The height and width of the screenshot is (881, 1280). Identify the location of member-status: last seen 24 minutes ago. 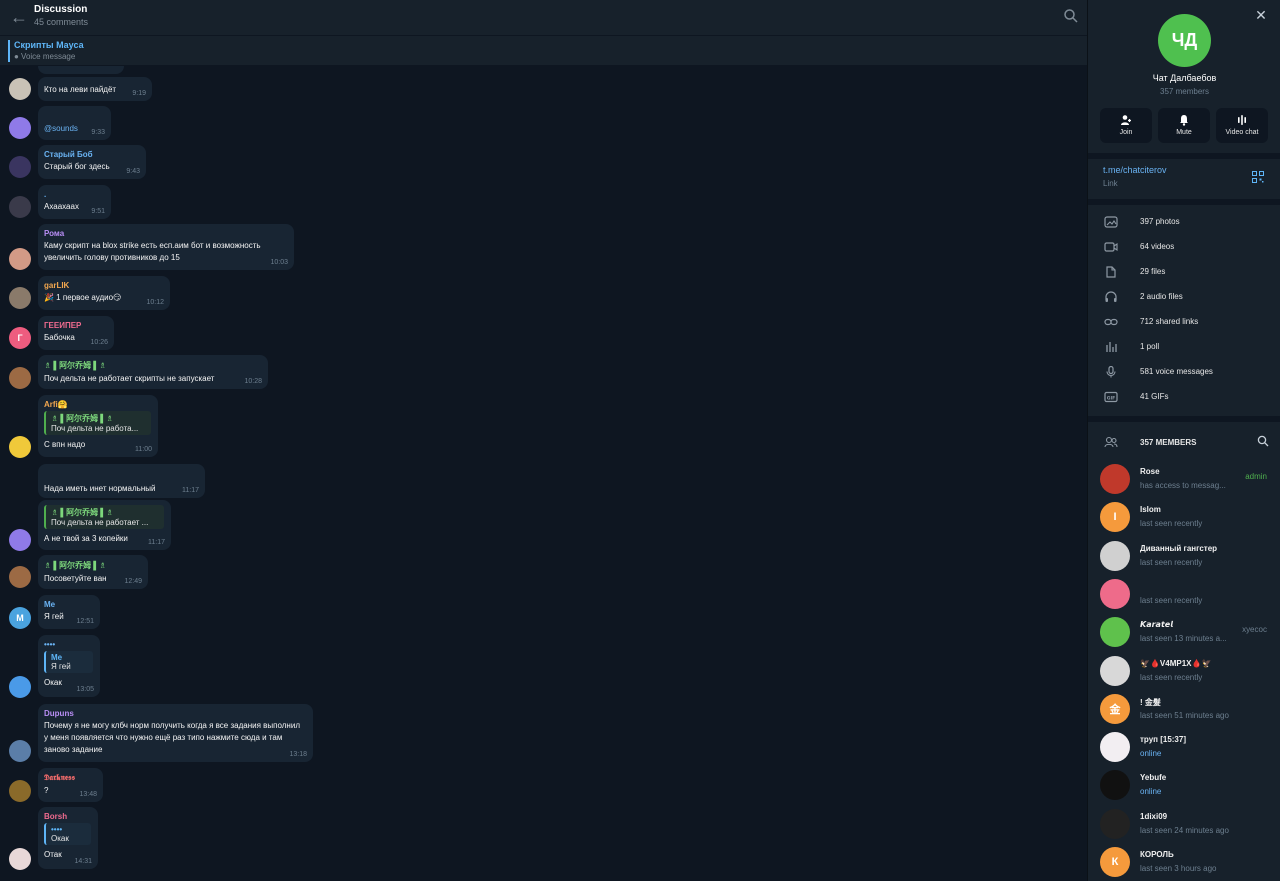
(1184, 830).